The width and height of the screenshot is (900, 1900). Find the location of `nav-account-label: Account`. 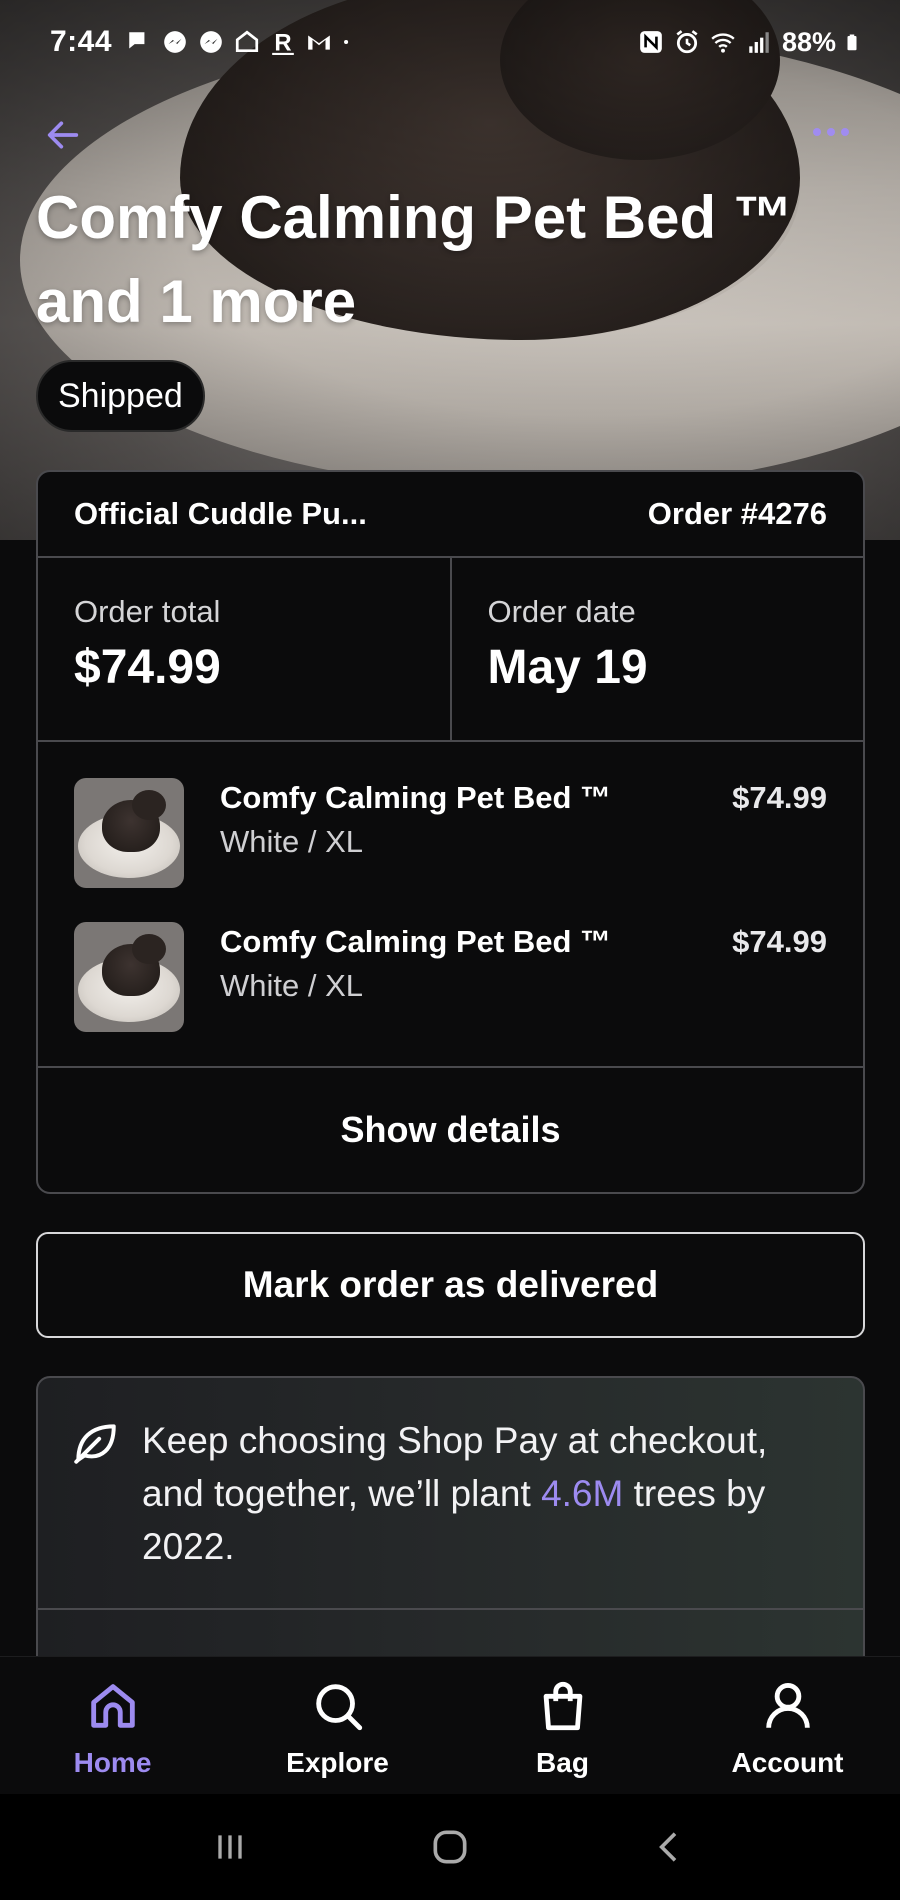

nav-account-label: Account is located at coordinates (787, 1762).